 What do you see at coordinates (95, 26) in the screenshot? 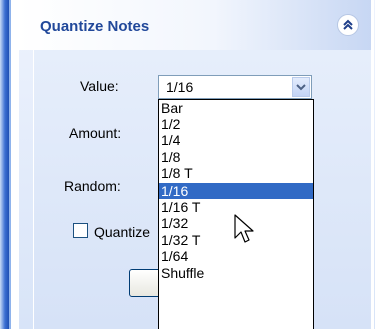
I see `panel-title: Quantize Notes` at bounding box center [95, 26].